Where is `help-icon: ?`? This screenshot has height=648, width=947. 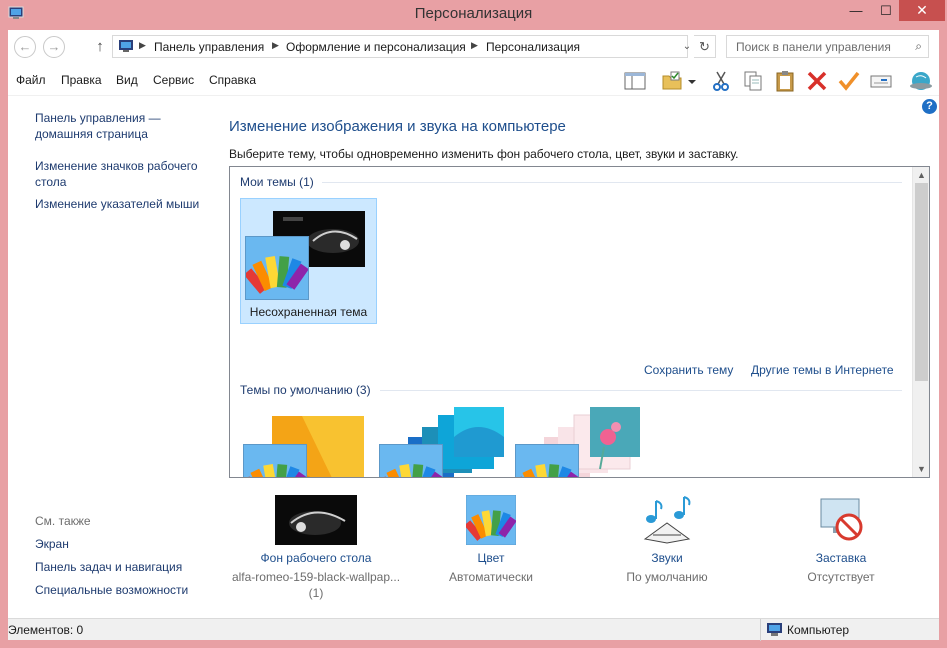 help-icon: ? is located at coordinates (929, 106).